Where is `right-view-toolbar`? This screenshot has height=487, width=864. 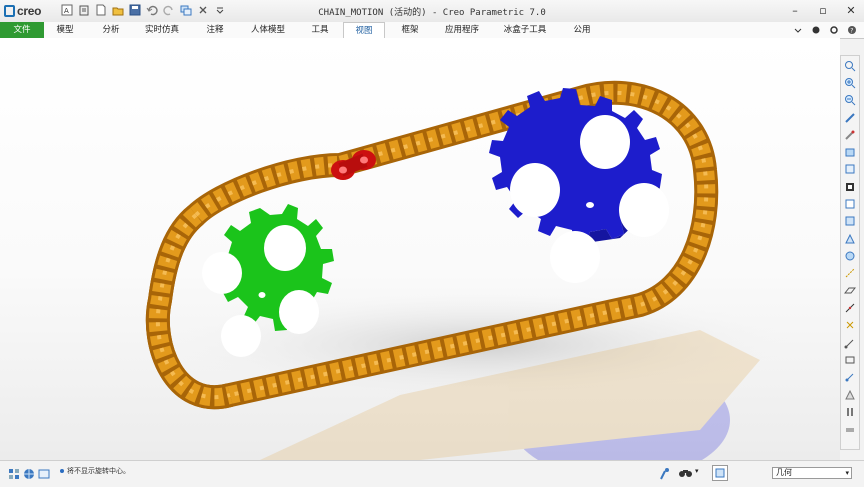 right-view-toolbar is located at coordinates (850, 252).